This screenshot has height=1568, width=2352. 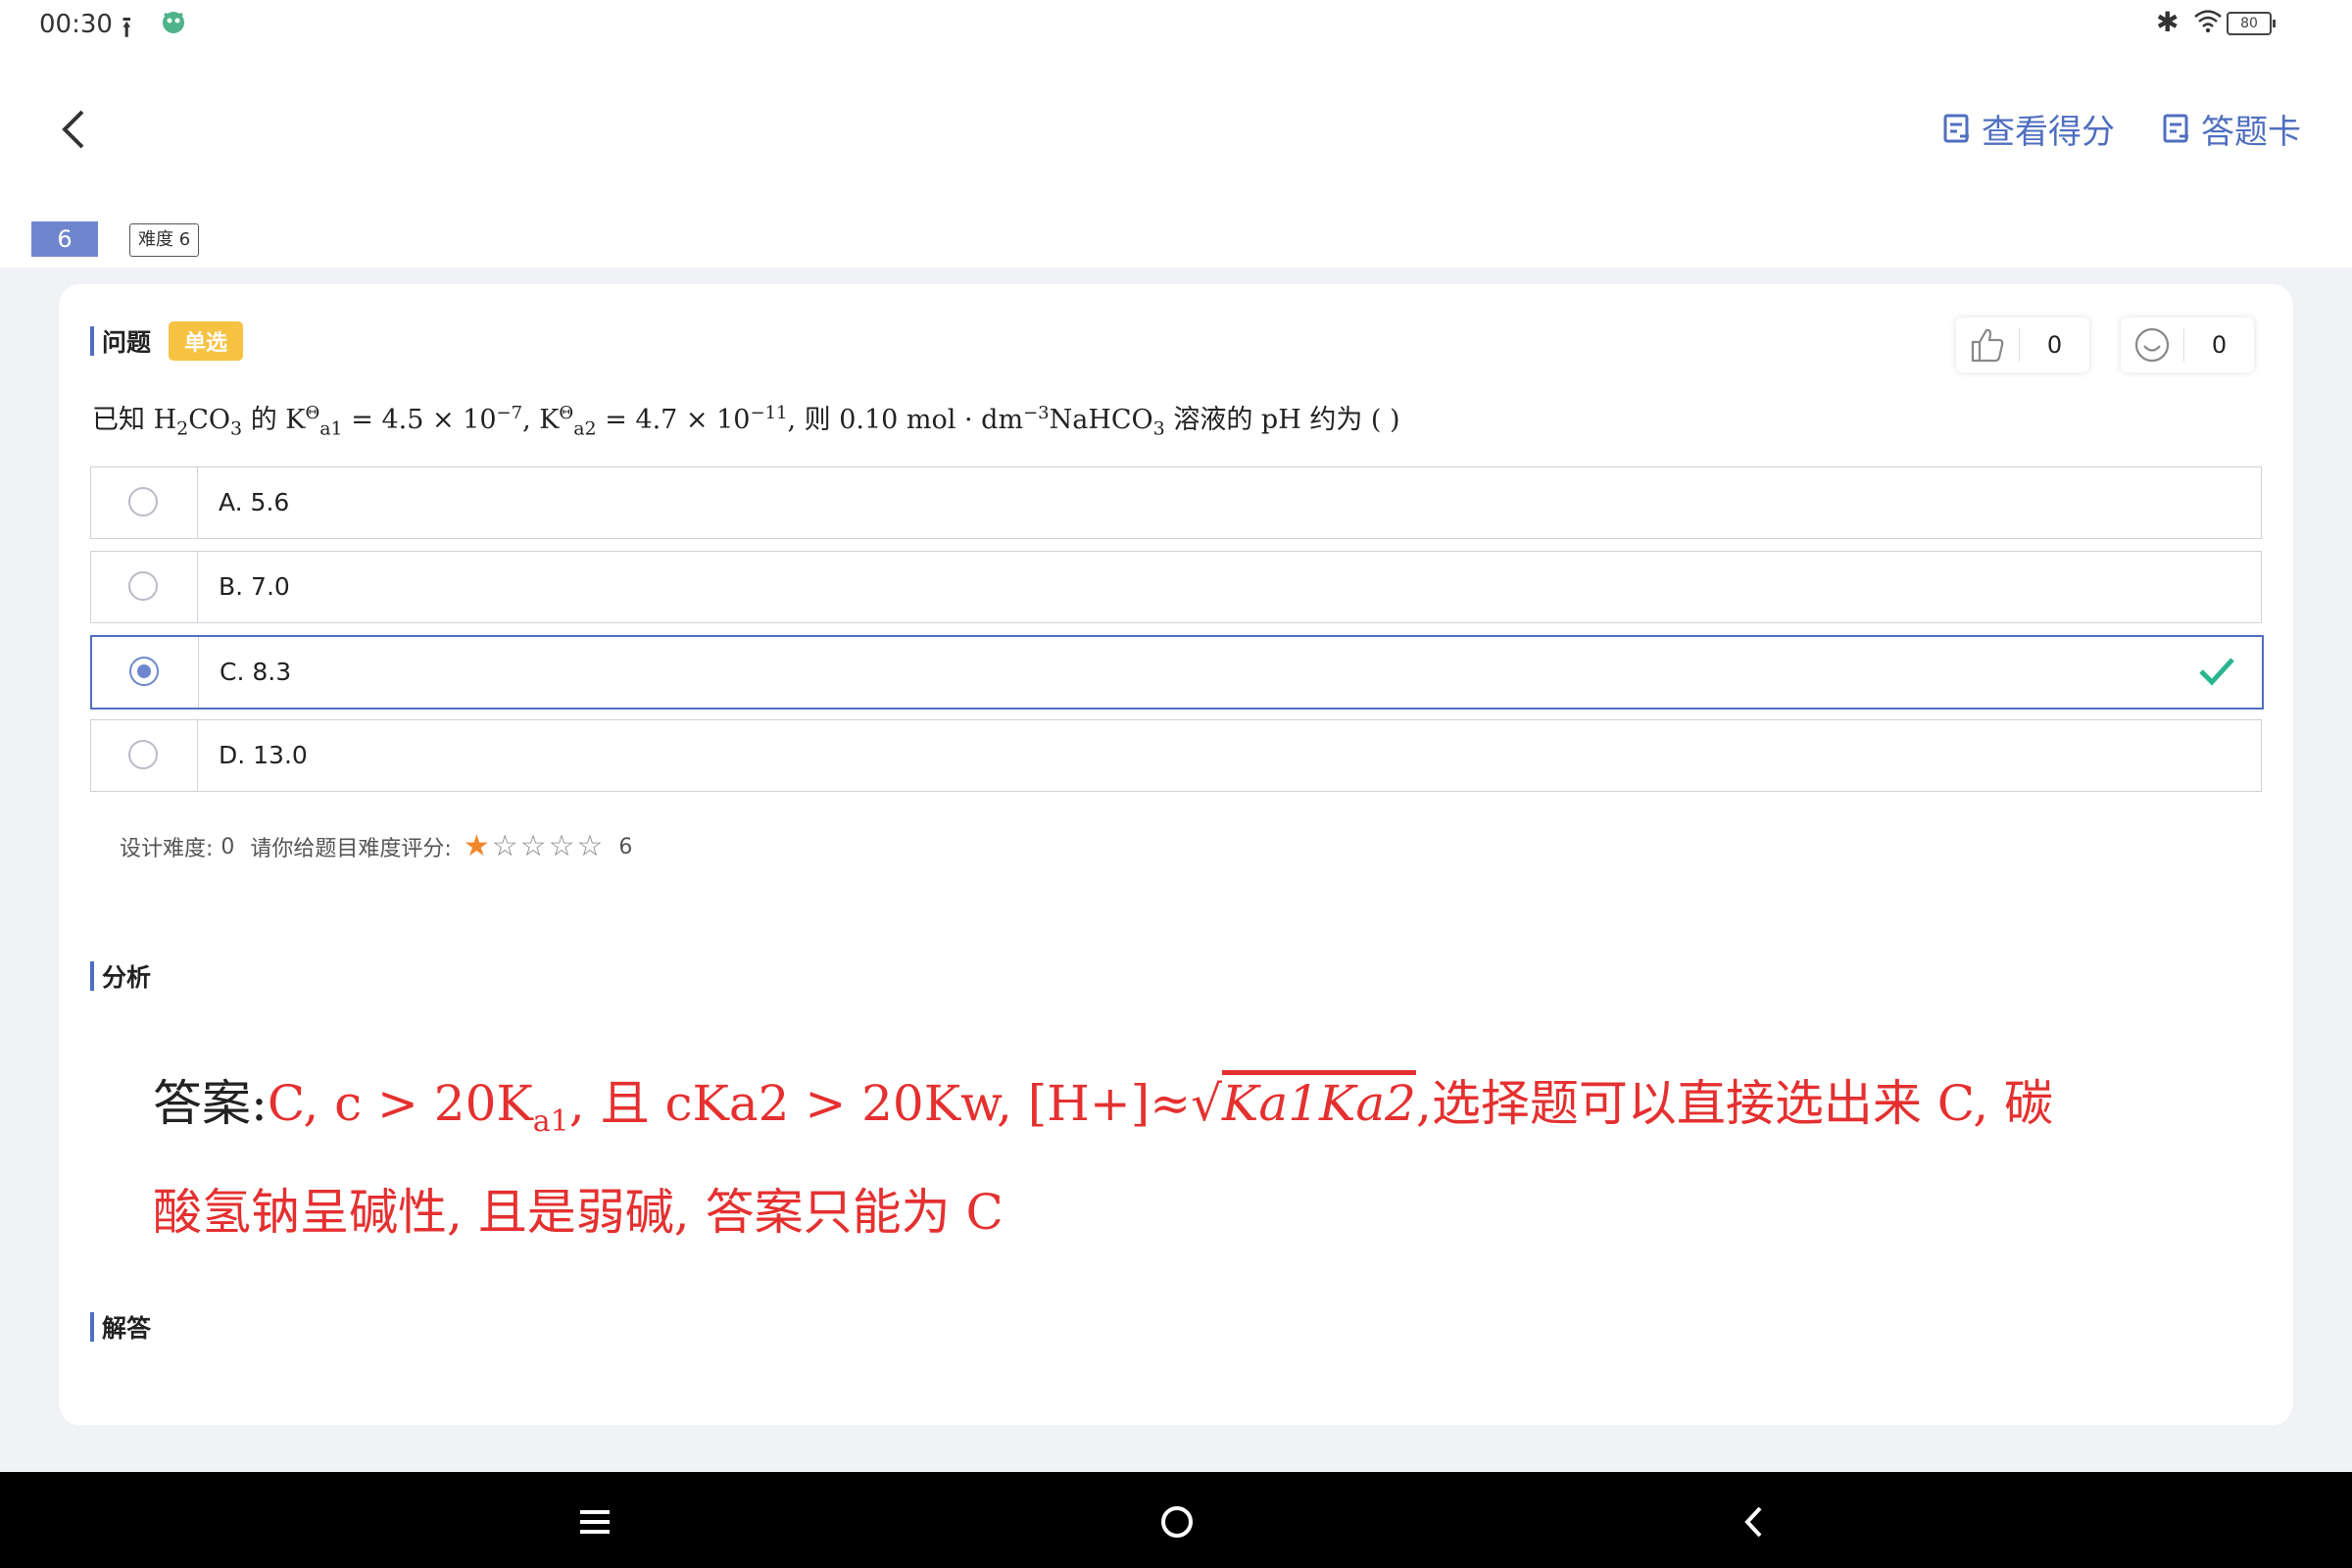 What do you see at coordinates (256, 672) in the screenshot?
I see `option-label: C. 8.3` at bounding box center [256, 672].